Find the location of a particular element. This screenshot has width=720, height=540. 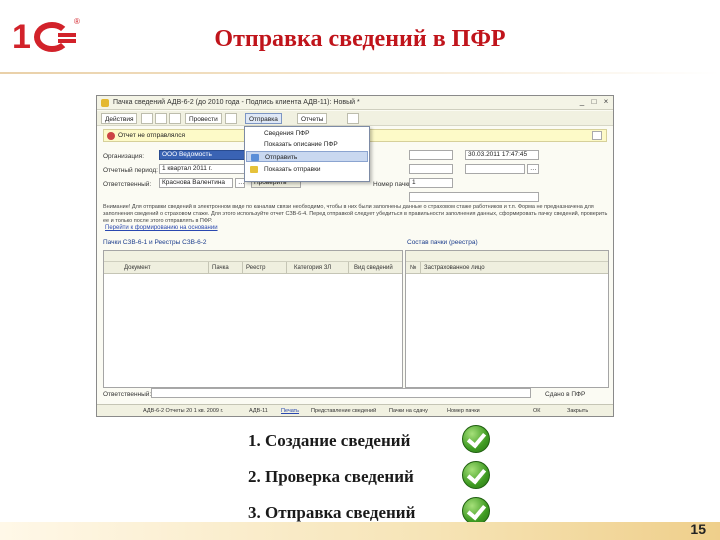

sent-checkbox-label: Сдано в ПФР is located at coordinates (565, 394).